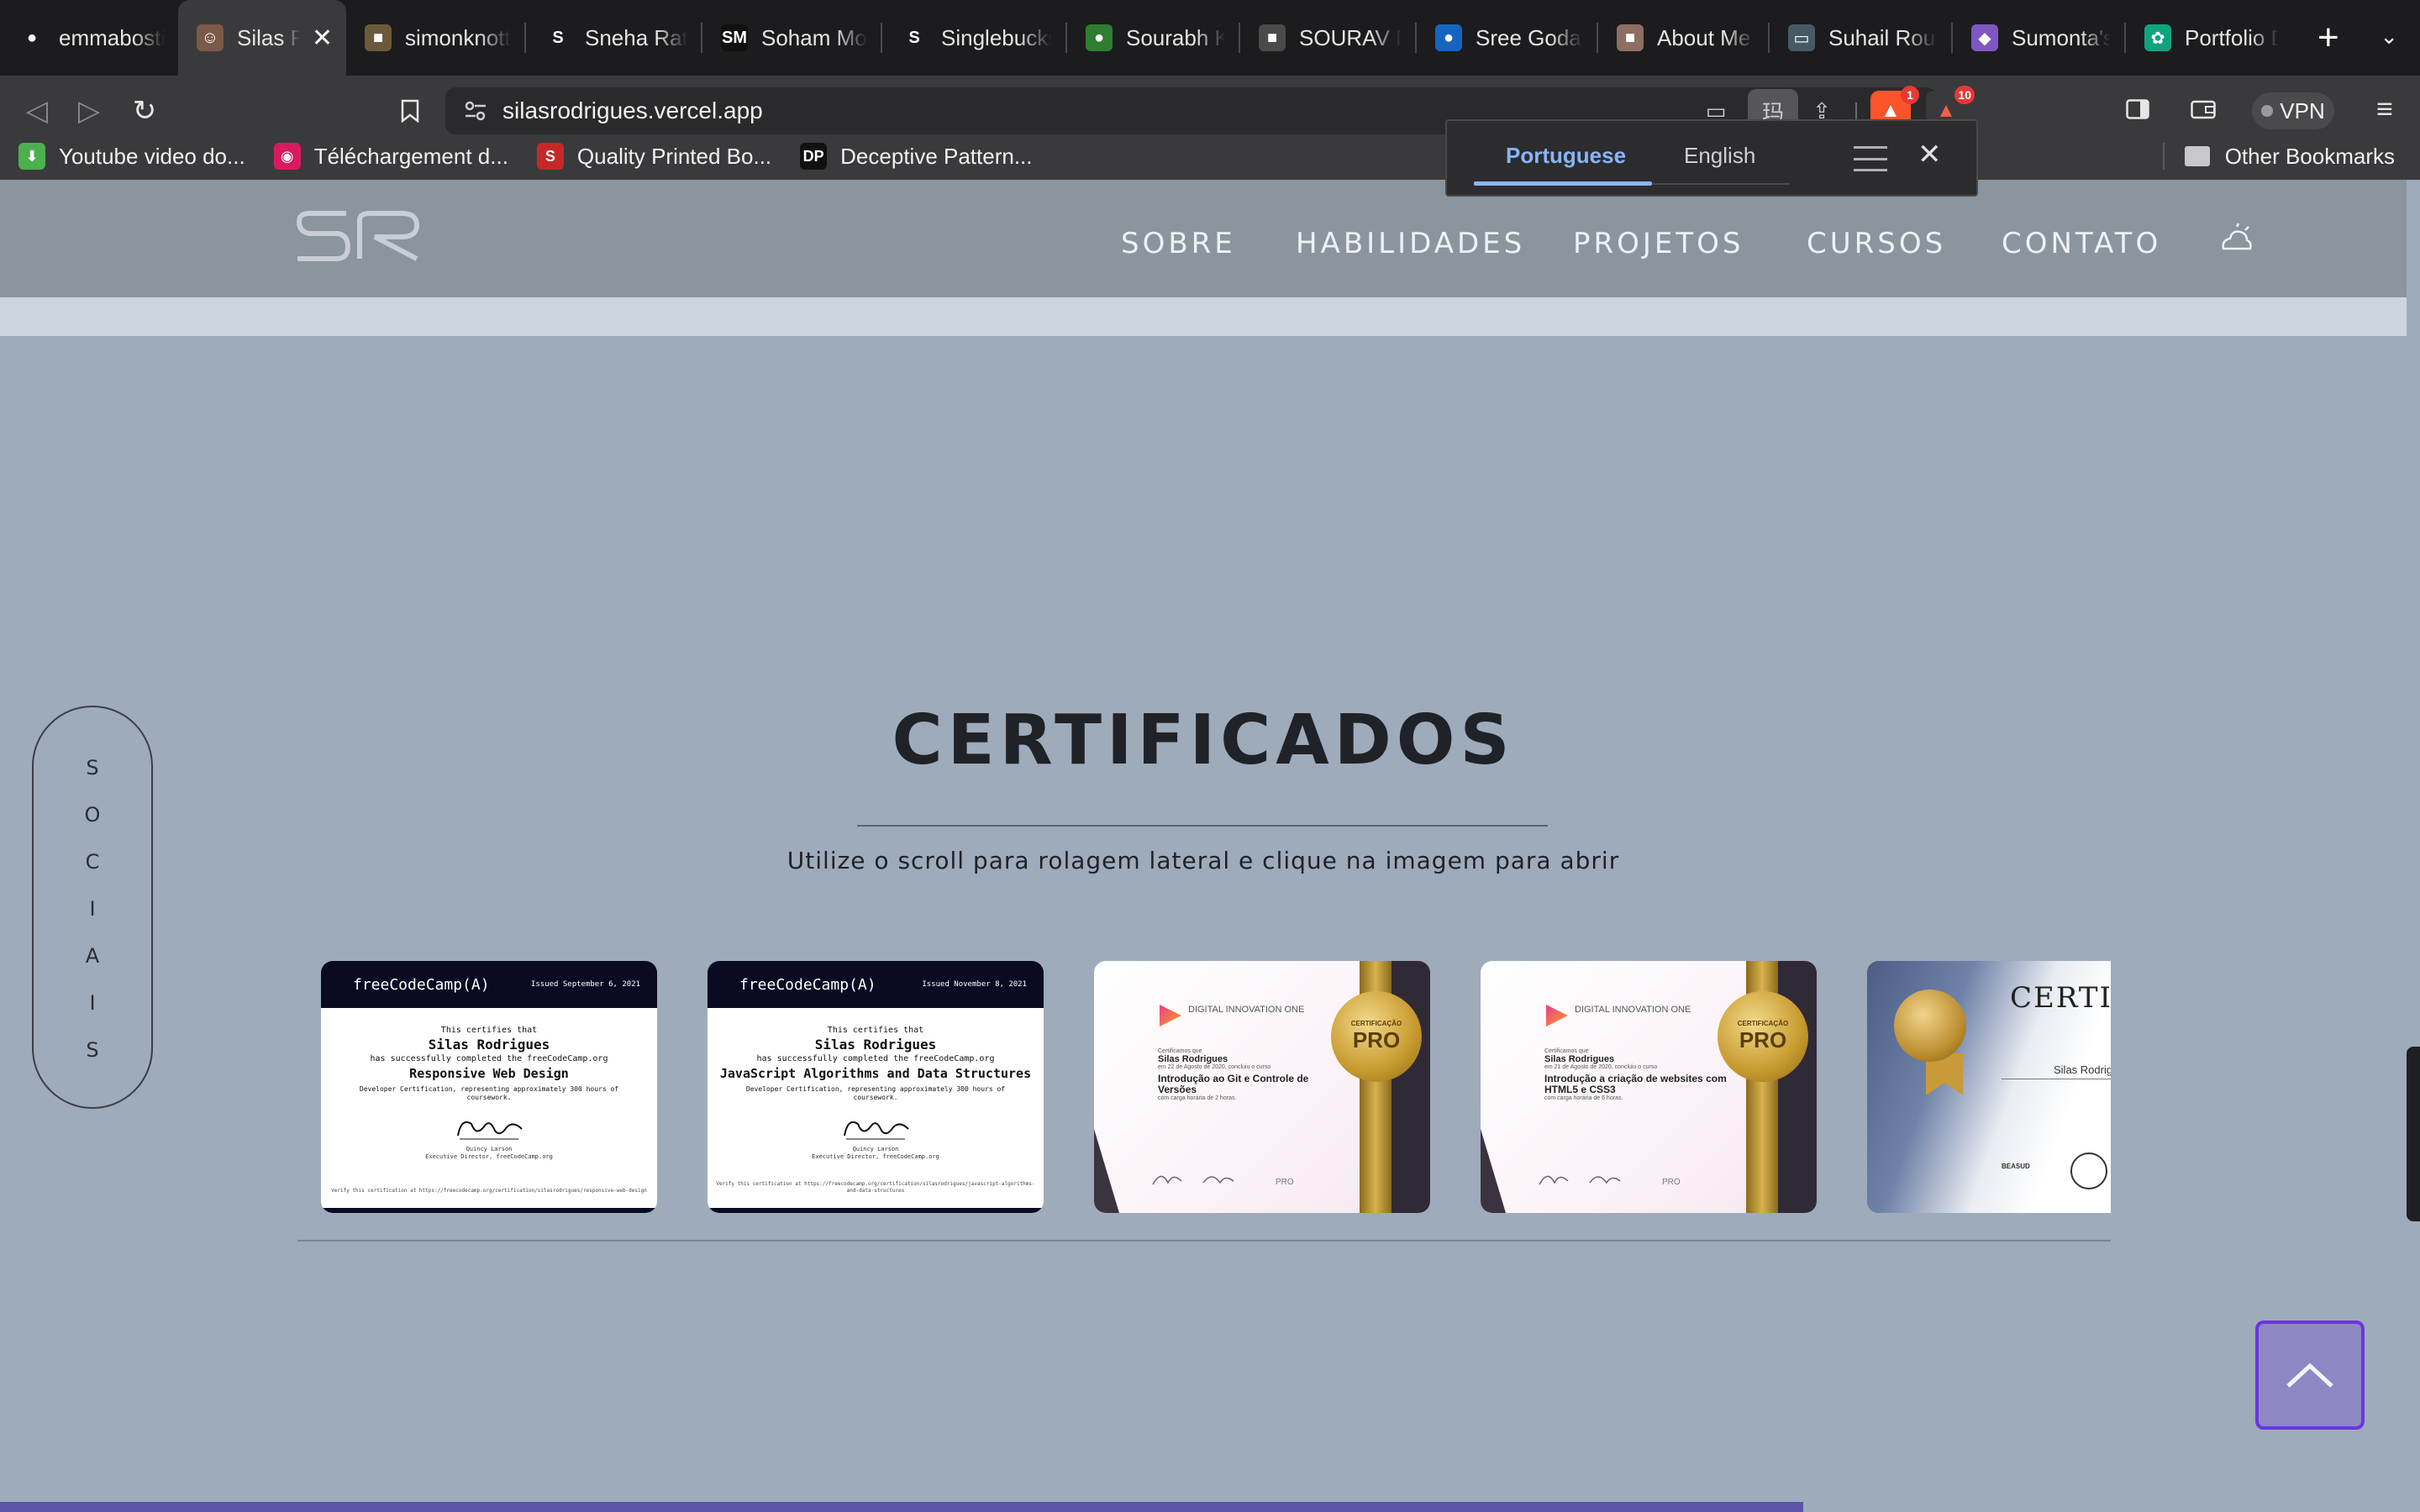 This screenshot has height=1512, width=2420. Describe the element at coordinates (1410, 243) in the screenshot. I see `nav-link-habilidades: HABILIDADES` at that location.